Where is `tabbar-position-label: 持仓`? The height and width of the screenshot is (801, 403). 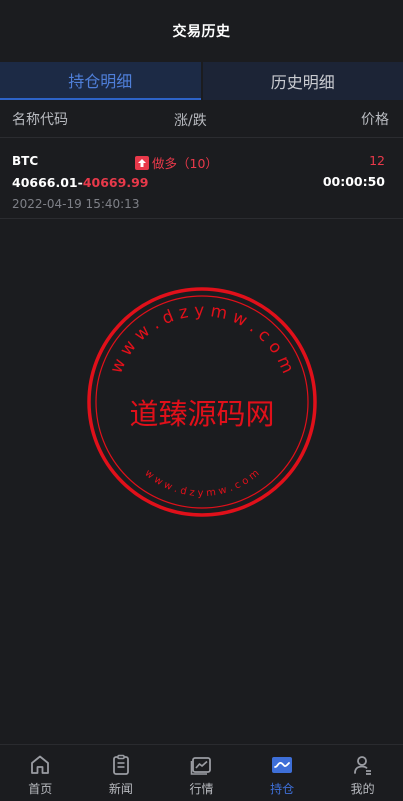 tabbar-position-label: 持仓 is located at coordinates (282, 789).